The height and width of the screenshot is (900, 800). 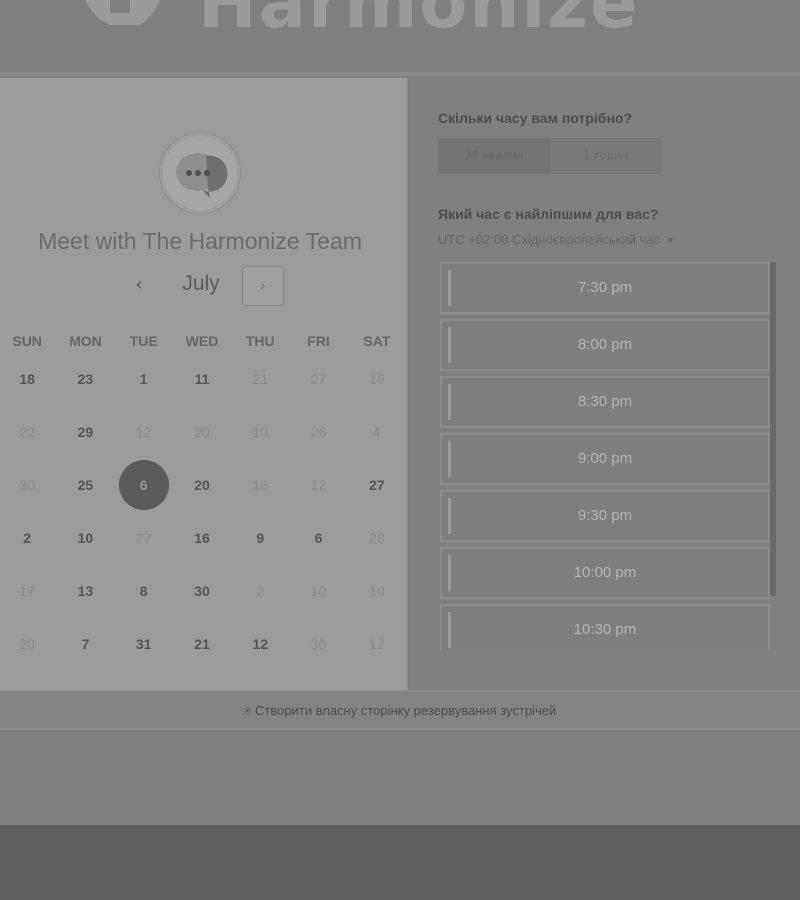 I want to click on brand-name: Harmonize, so click(x=419, y=22).